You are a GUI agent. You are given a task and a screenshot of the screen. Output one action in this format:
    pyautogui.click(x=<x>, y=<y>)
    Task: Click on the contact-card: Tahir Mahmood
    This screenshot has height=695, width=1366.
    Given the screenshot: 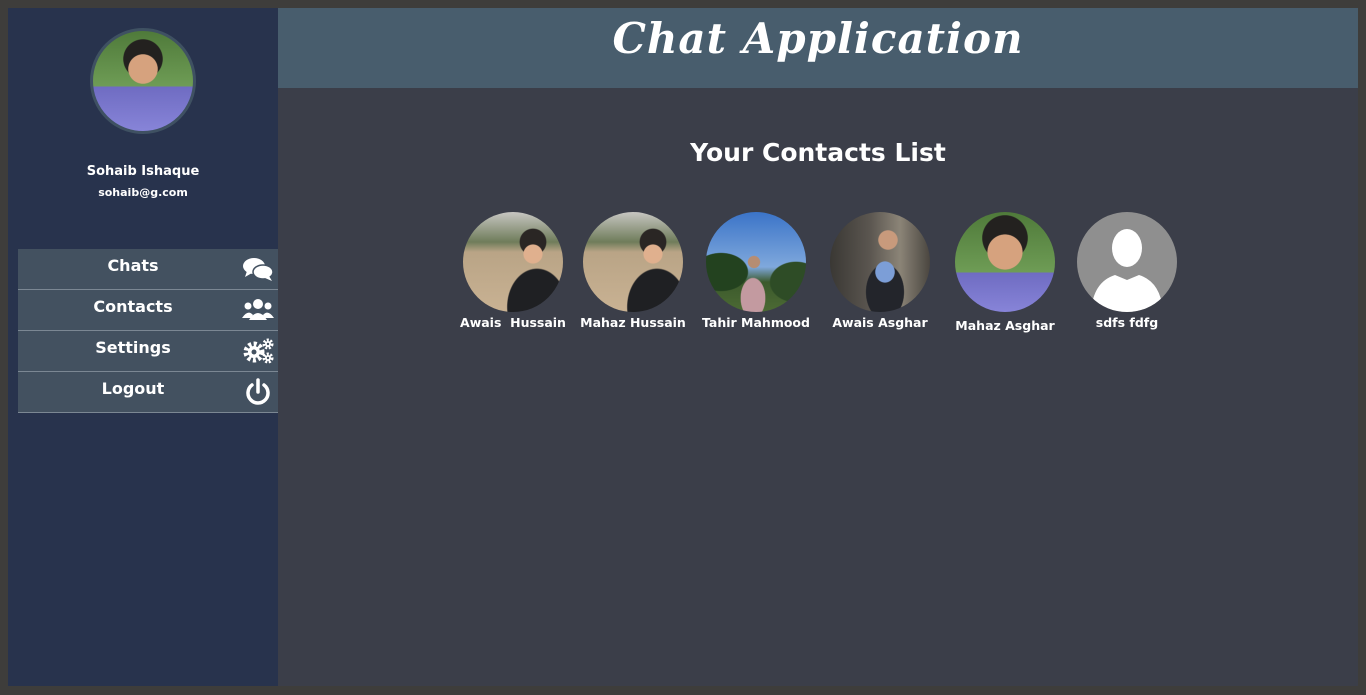 What is the action you would take?
    pyautogui.click(x=756, y=271)
    